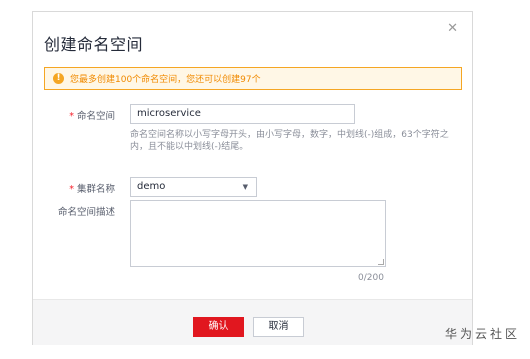 The height and width of the screenshot is (359, 530). What do you see at coordinates (94, 44) in the screenshot?
I see `dialog-title: 创建命名空间` at bounding box center [94, 44].